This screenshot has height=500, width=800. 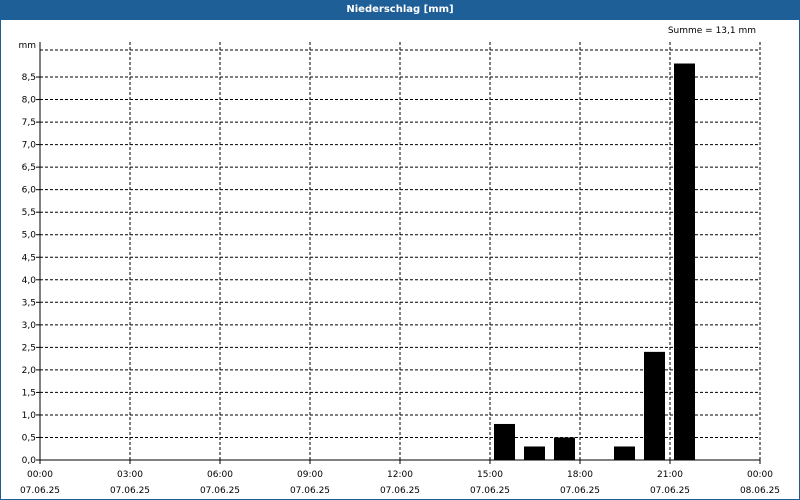 What do you see at coordinates (29, 101) in the screenshot?
I see `y-tick-label: 8,0` at bounding box center [29, 101].